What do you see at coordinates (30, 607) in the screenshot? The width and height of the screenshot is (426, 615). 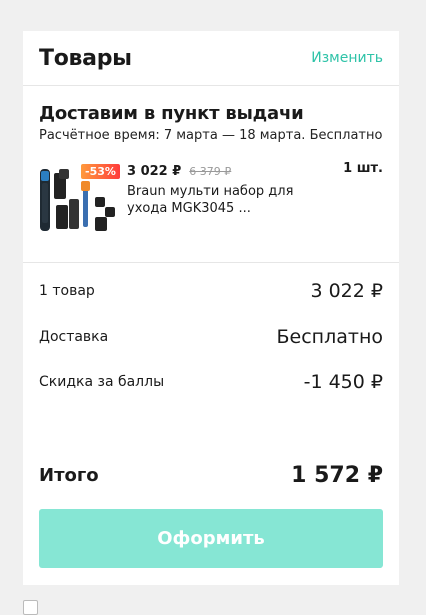 I see `agreement-checkbox` at bounding box center [30, 607].